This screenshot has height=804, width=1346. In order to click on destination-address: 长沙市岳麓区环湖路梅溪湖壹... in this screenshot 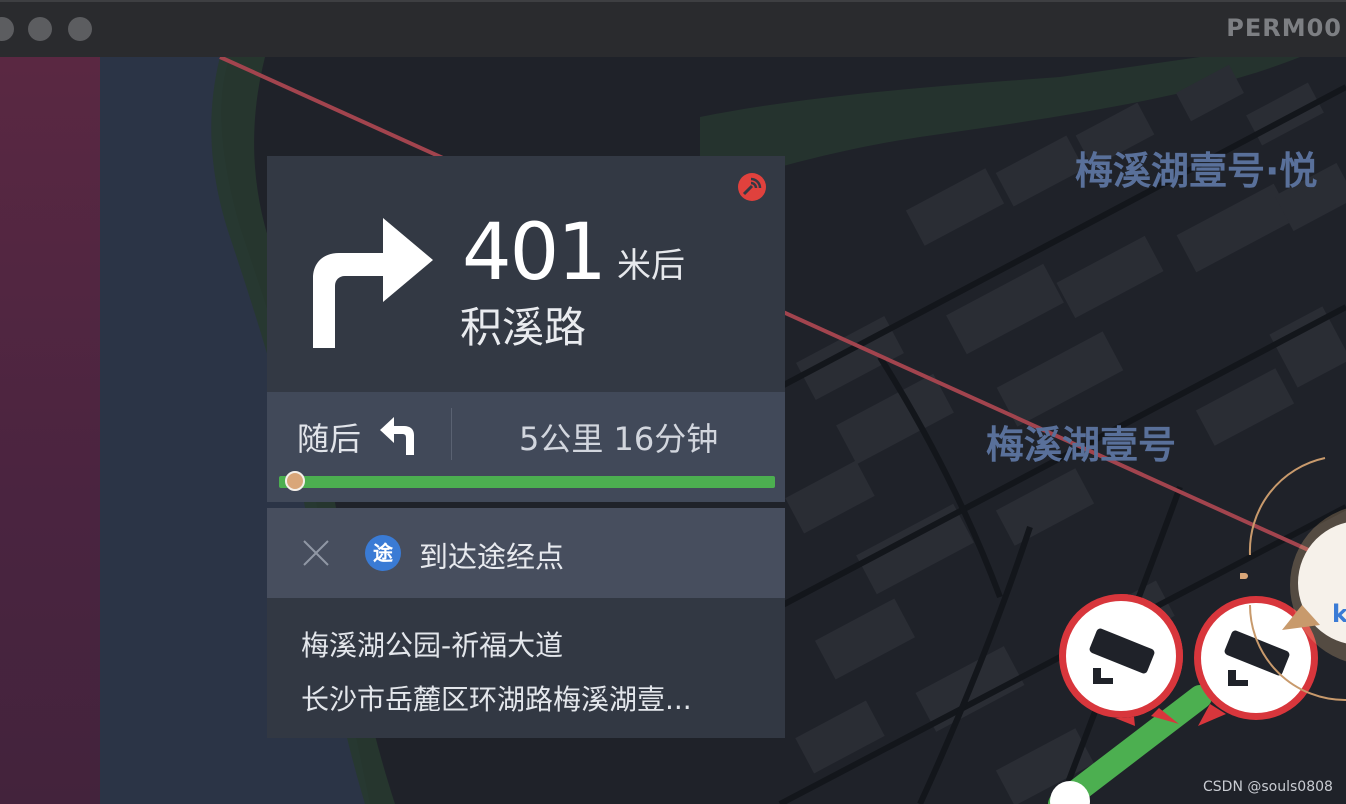, I will do `click(496, 699)`.